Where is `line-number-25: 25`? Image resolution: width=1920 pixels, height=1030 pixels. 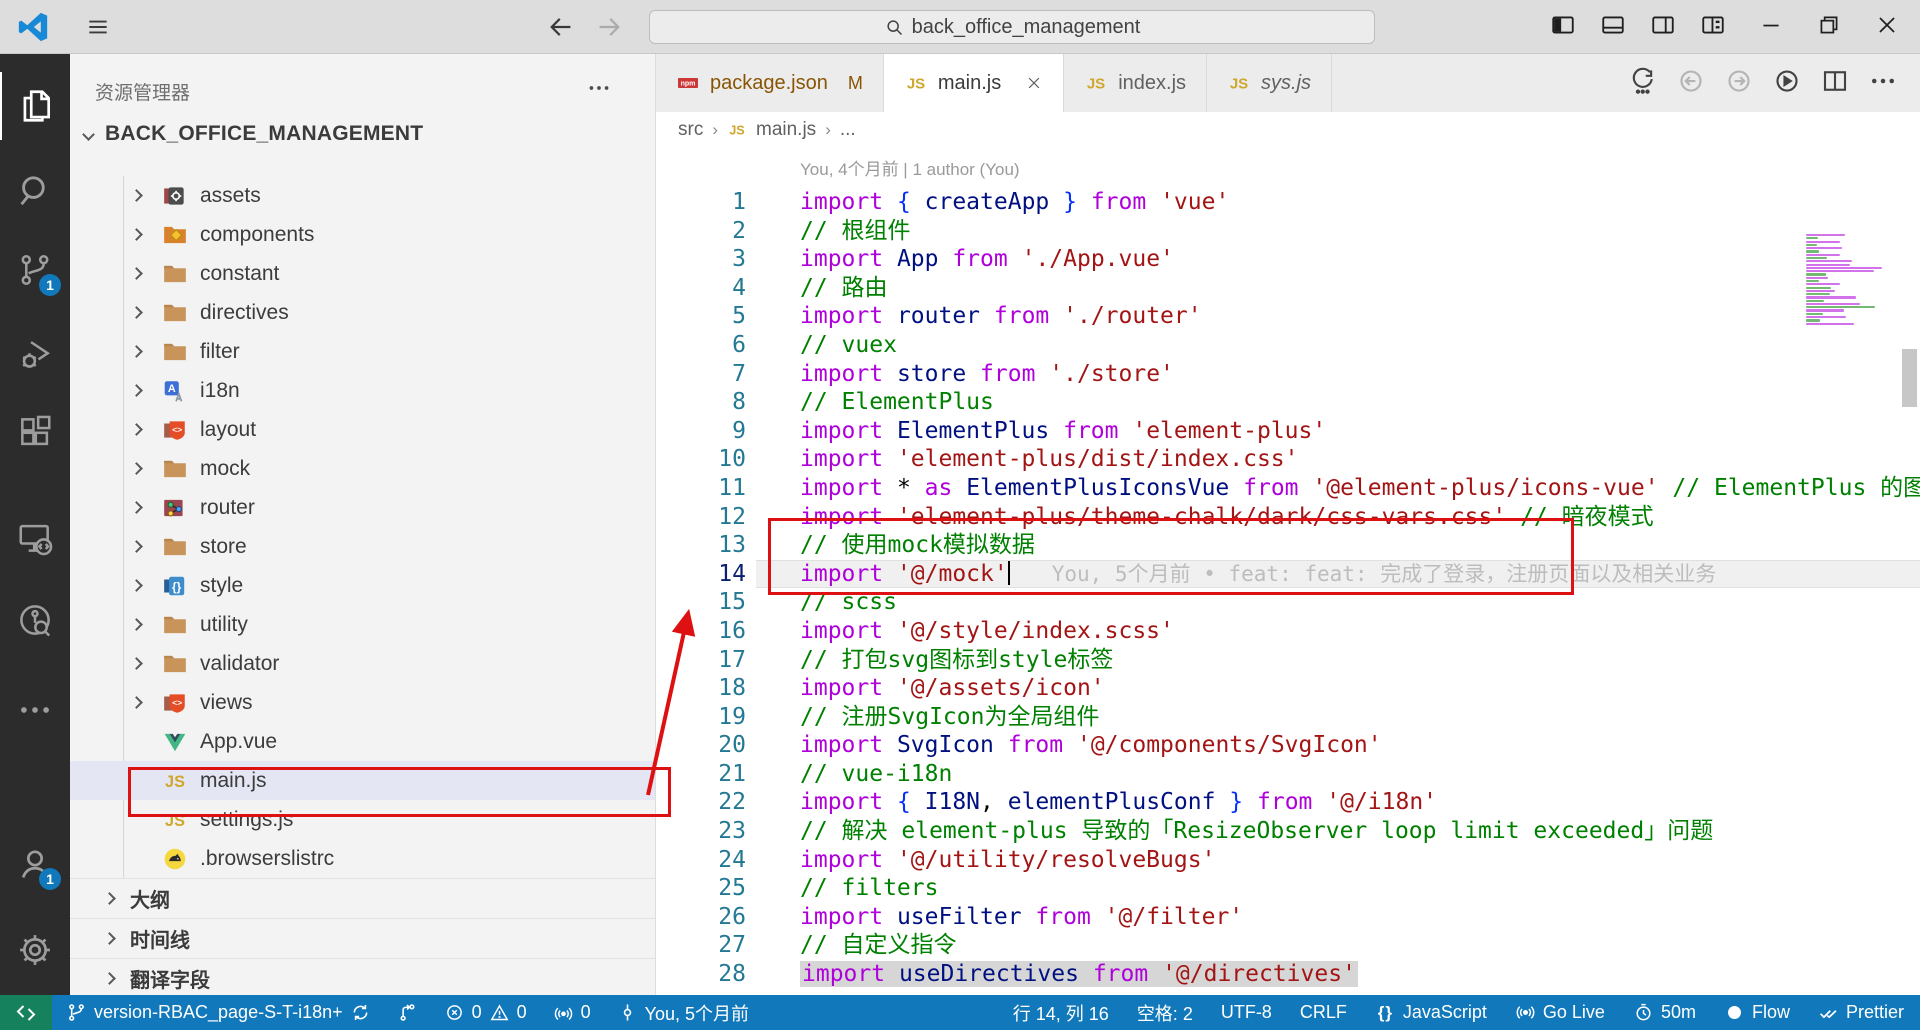 line-number-25: 25 is located at coordinates (701, 888).